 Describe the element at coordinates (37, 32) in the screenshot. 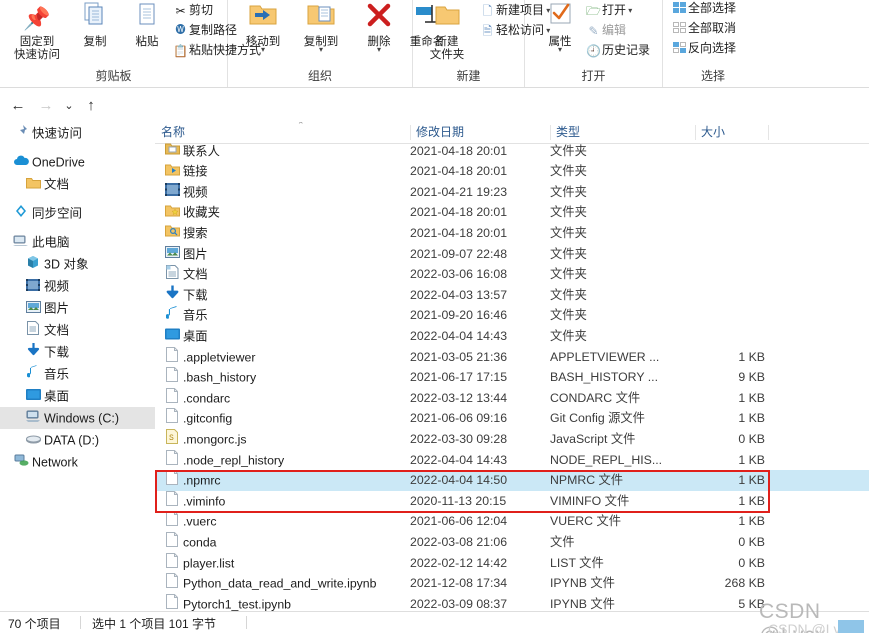

I see `pin-to-quick-access-button: 📌 固定到 快速访问` at that location.